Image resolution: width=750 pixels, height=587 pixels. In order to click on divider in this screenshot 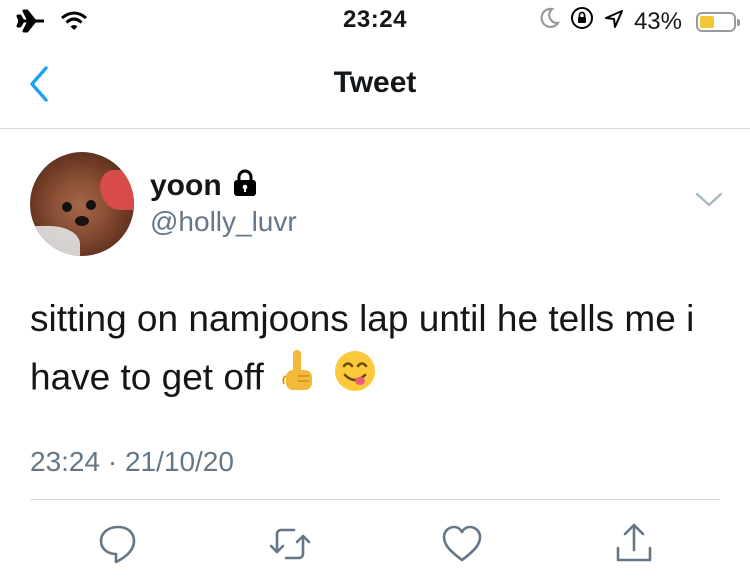, I will do `click(375, 499)`.